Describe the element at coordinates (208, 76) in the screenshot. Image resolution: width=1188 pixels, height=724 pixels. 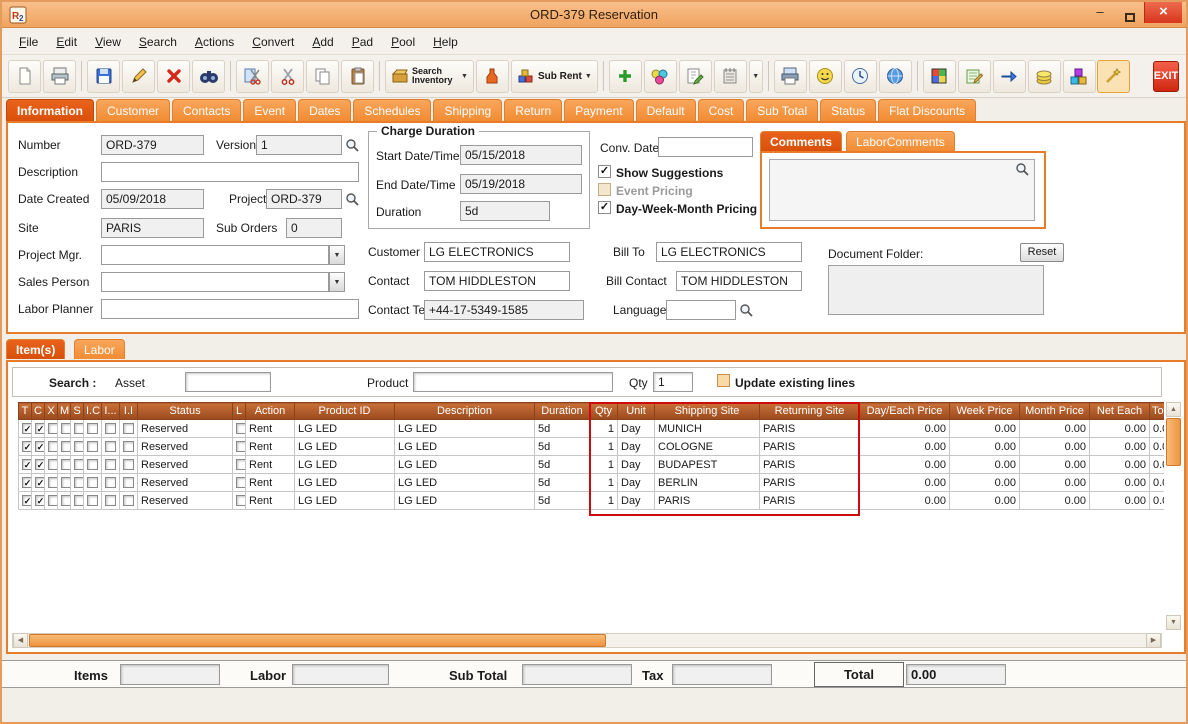
I see `find-button` at that location.